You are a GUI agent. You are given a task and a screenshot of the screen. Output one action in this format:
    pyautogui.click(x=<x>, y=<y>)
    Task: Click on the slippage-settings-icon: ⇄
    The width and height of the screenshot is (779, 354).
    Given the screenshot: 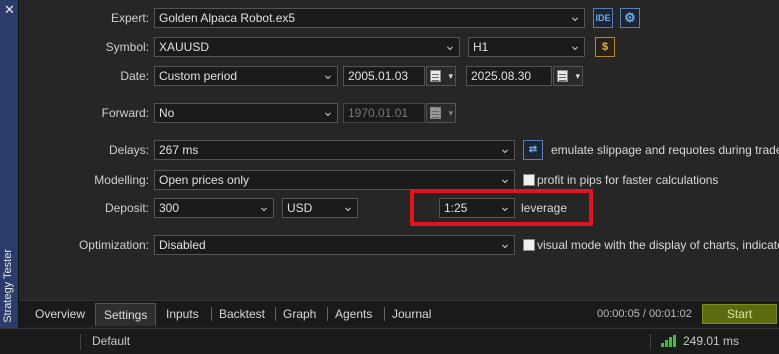 What is the action you would take?
    pyautogui.click(x=533, y=150)
    